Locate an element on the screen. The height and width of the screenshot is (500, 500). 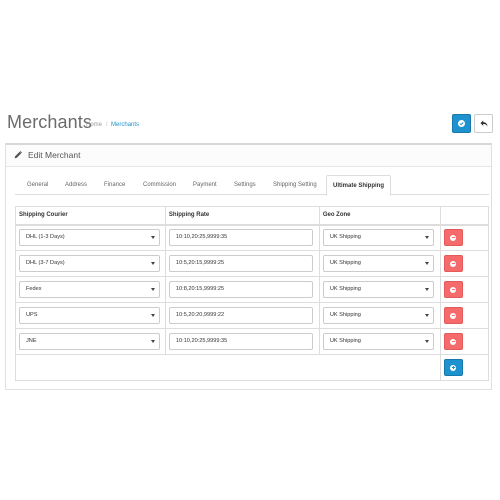
courier-select: DHL (3-7 Days) is located at coordinates (89, 263).